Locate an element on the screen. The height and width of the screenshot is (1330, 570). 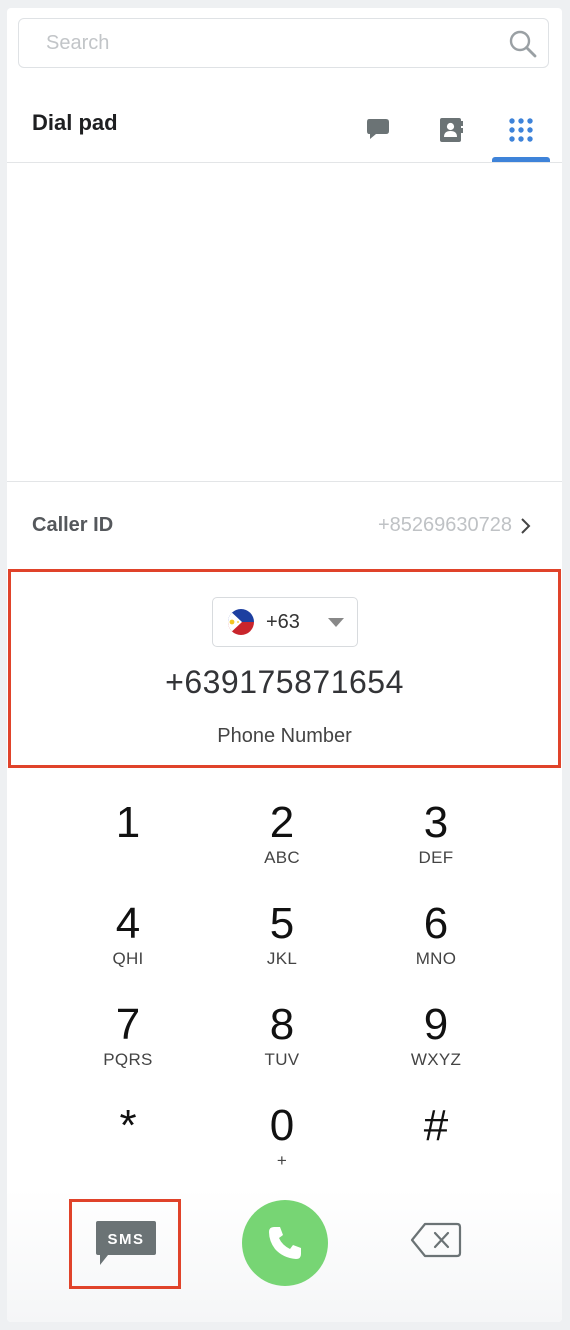
backspace-button is located at coordinates (439, 1242).